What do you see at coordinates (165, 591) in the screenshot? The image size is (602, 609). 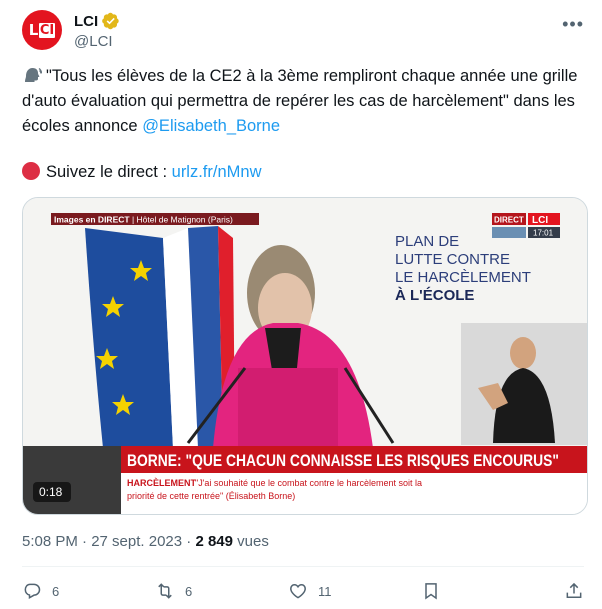 I see `repost-icon` at bounding box center [165, 591].